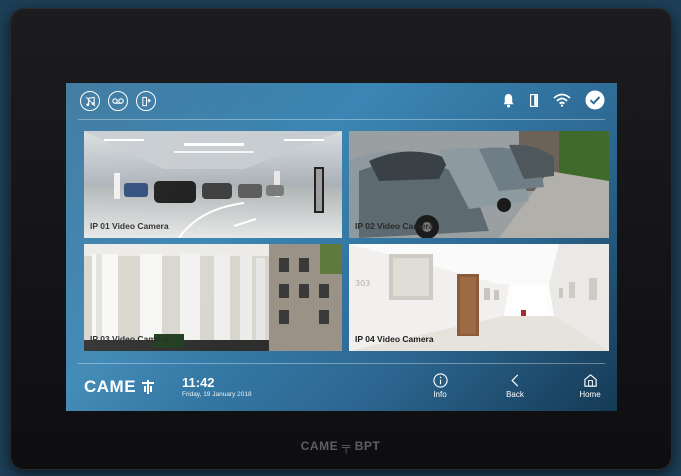  I want to click on camera-tile-3: IP 03 Video Camera, so click(213, 297).